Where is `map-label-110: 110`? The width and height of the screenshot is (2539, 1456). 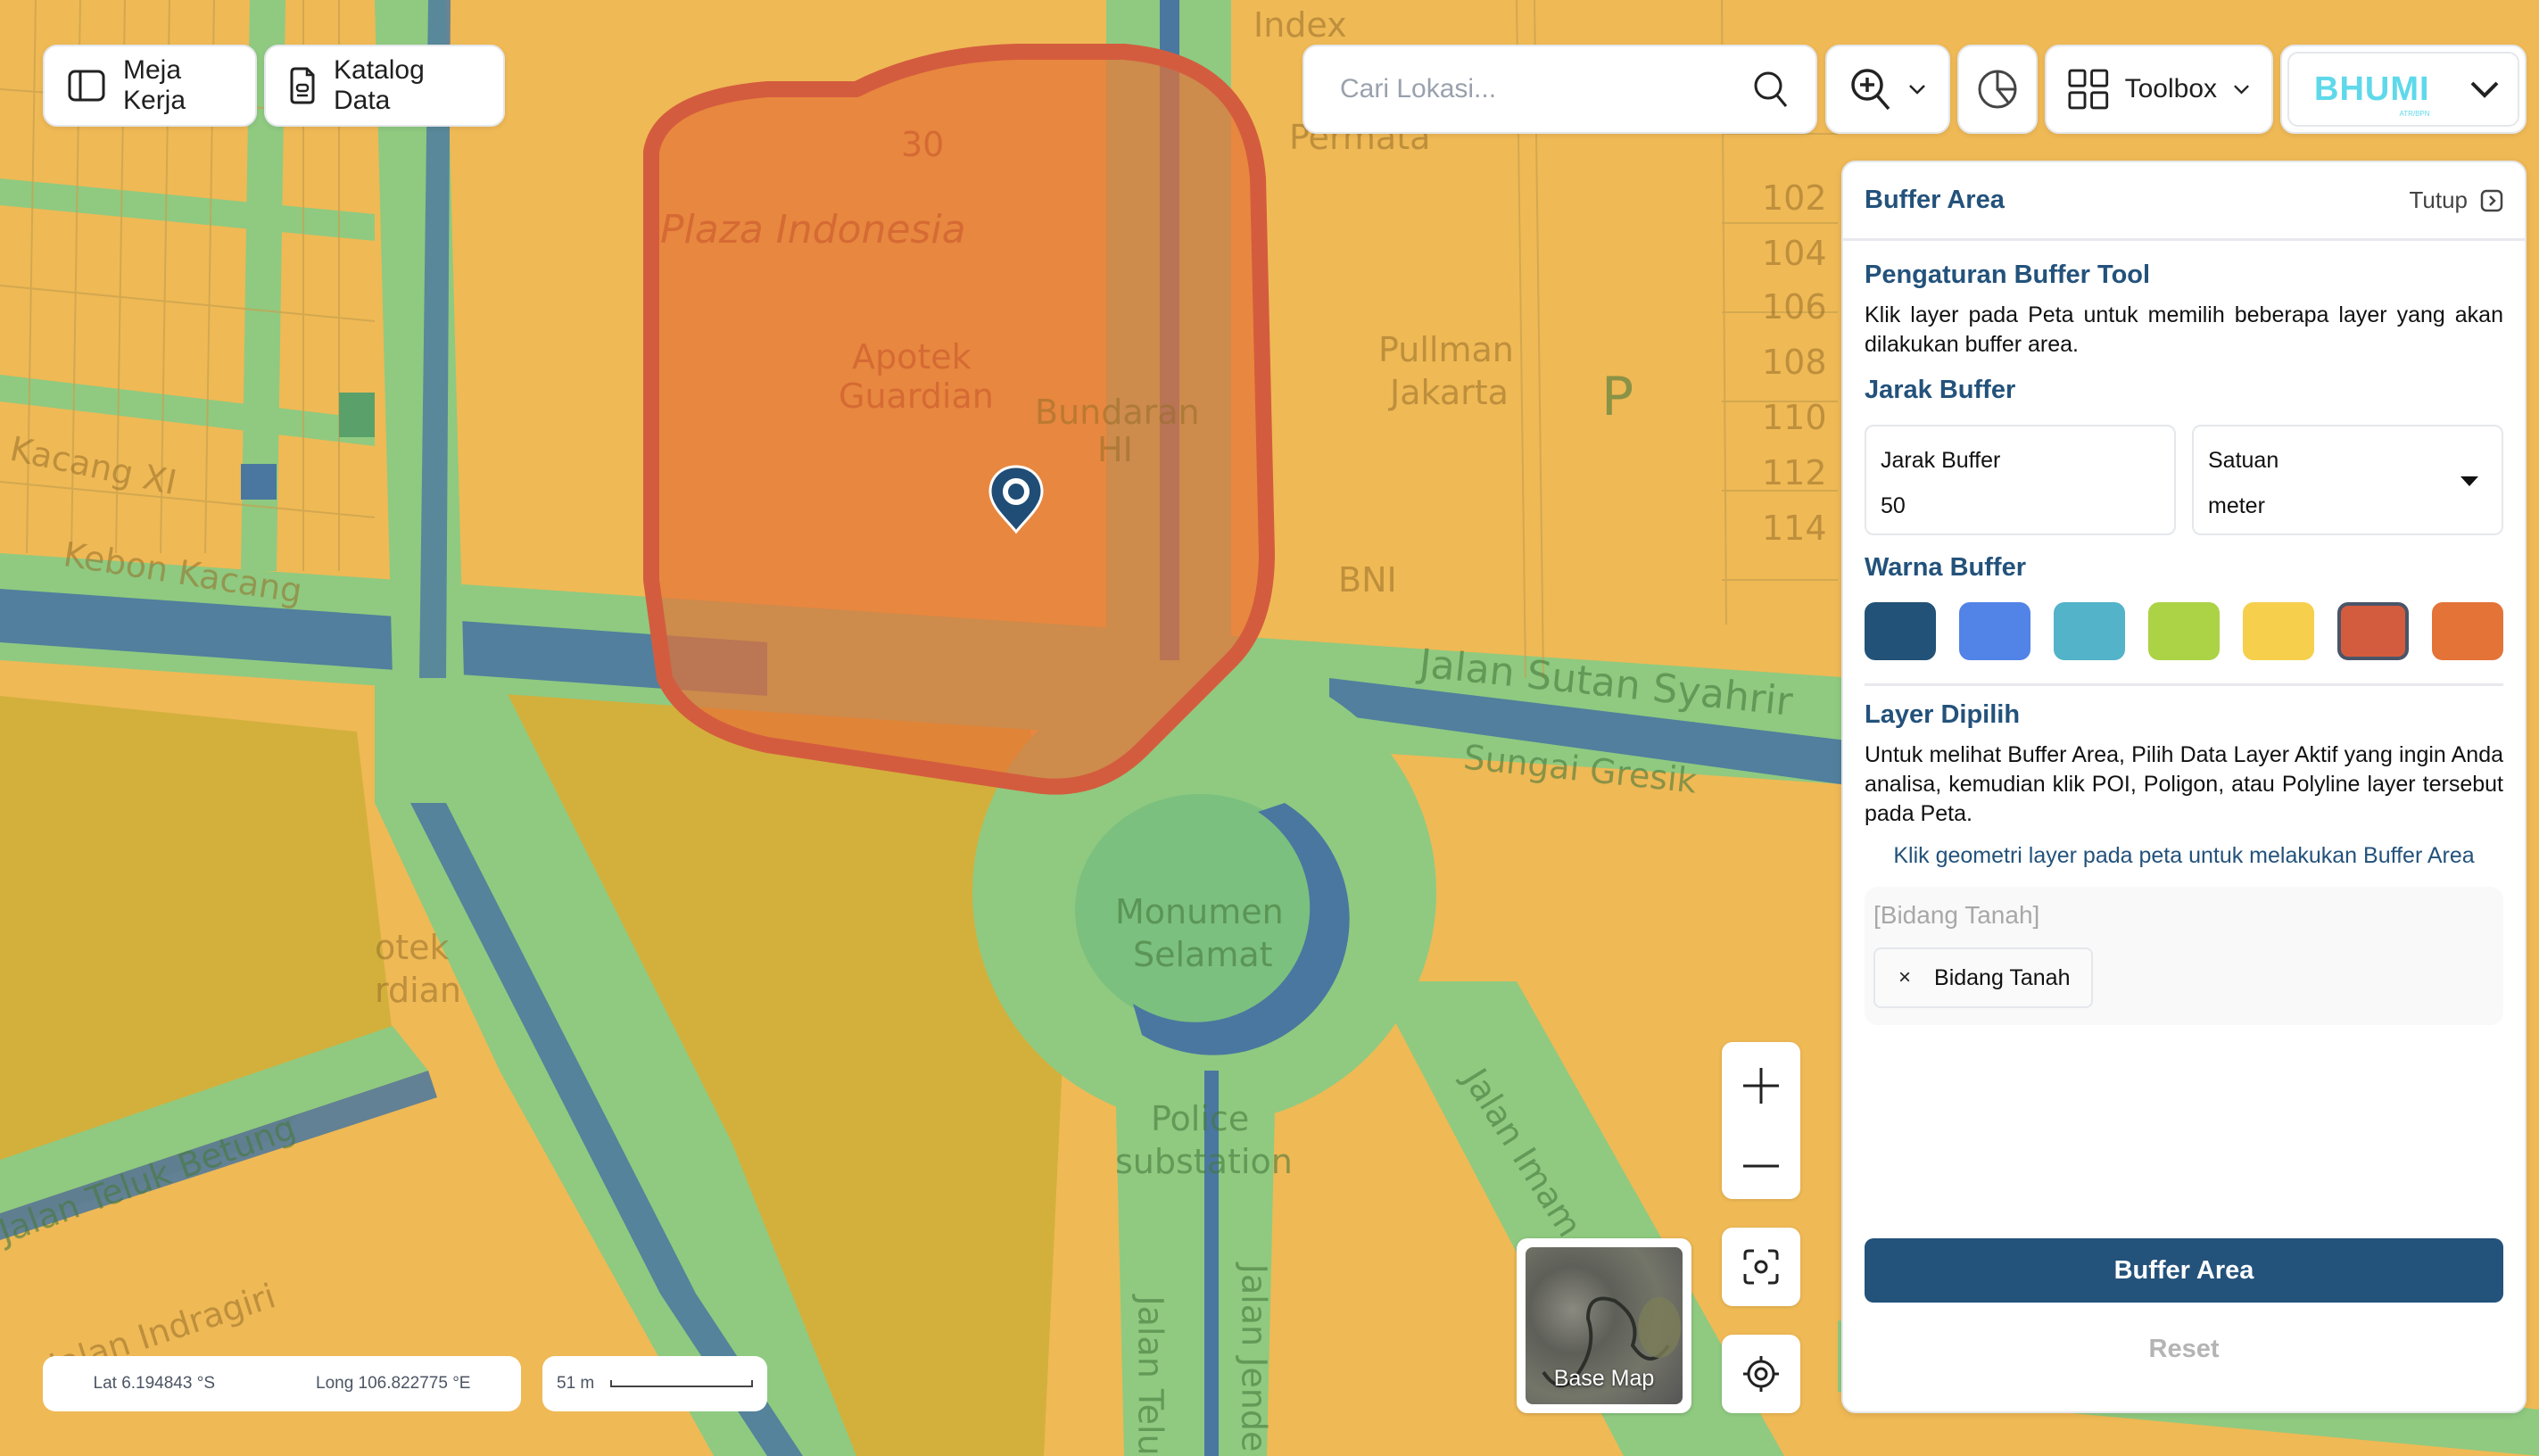 map-label-110: 110 is located at coordinates (1794, 418).